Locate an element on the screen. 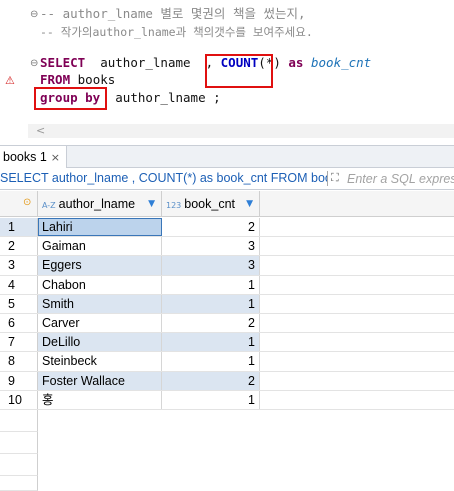  column-label: book_cnt is located at coordinates (210, 204).